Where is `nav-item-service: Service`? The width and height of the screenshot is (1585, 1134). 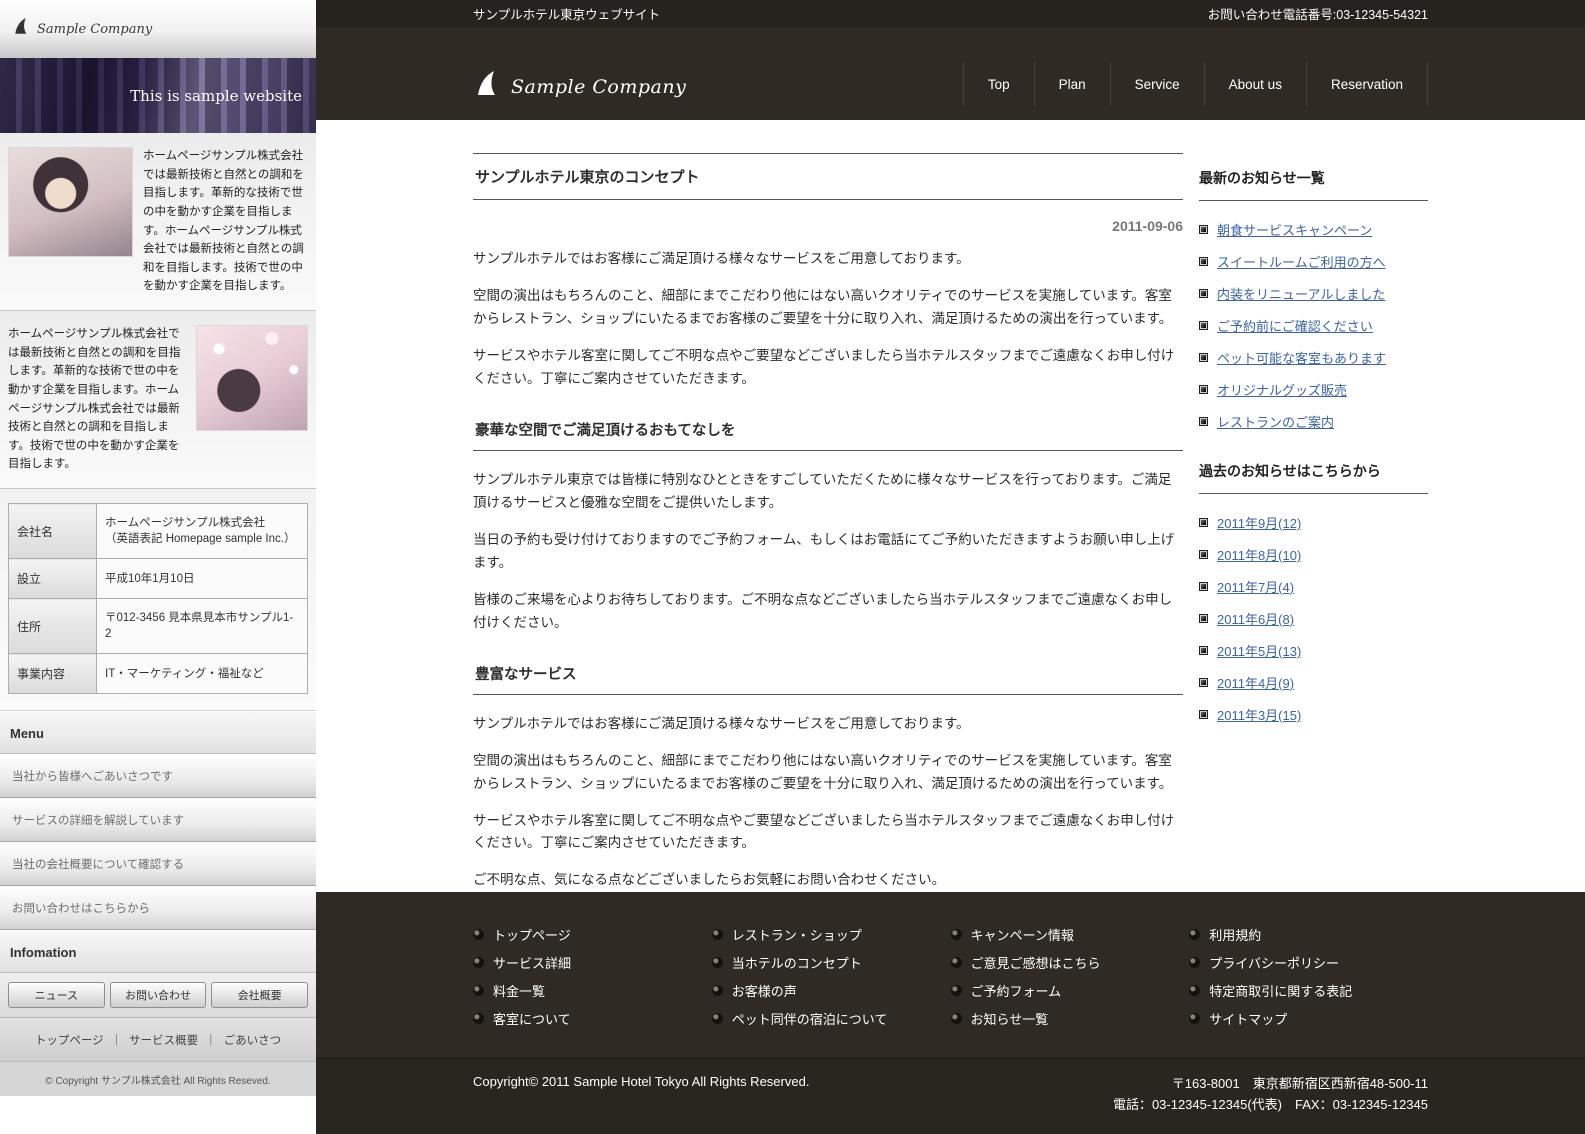 nav-item-service: Service is located at coordinates (1156, 84).